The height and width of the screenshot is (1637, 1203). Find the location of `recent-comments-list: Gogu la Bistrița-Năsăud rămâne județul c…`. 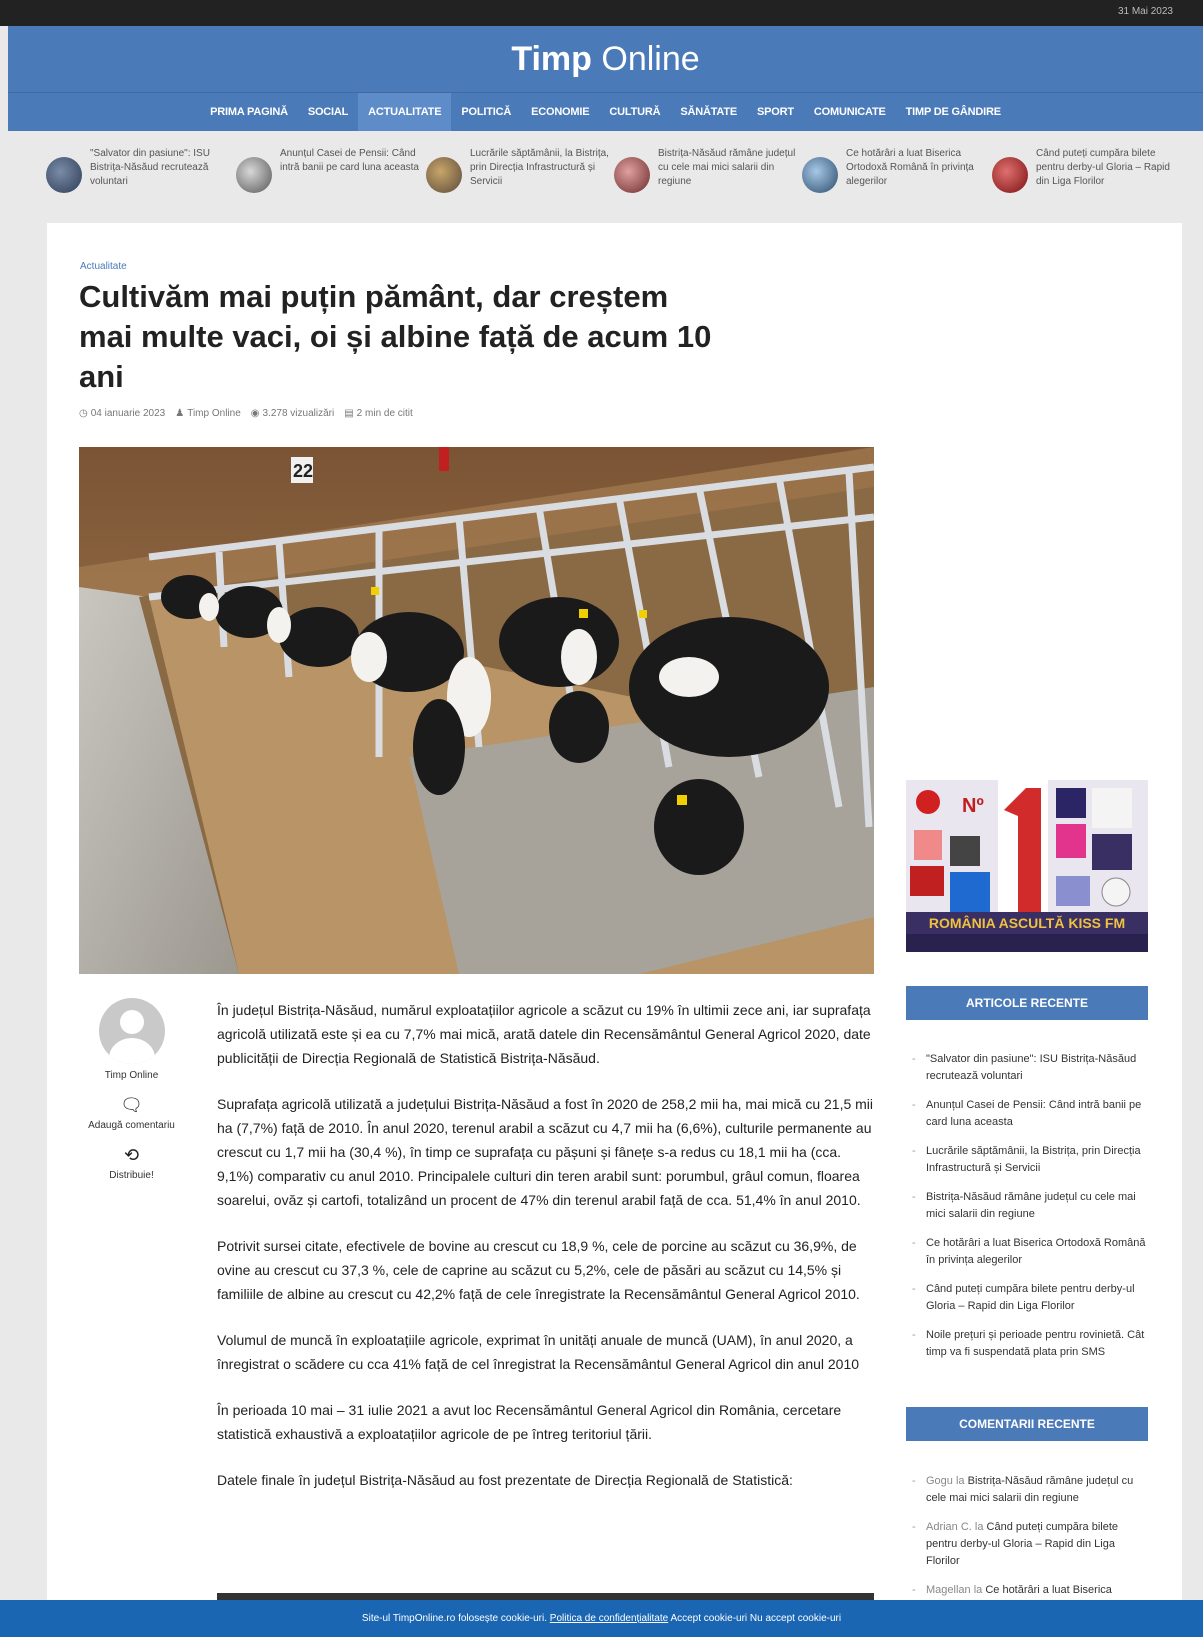

recent-comments-list: Gogu la Bistrița-Năsăud rămâne județul c… is located at coordinates (1030, 1542).